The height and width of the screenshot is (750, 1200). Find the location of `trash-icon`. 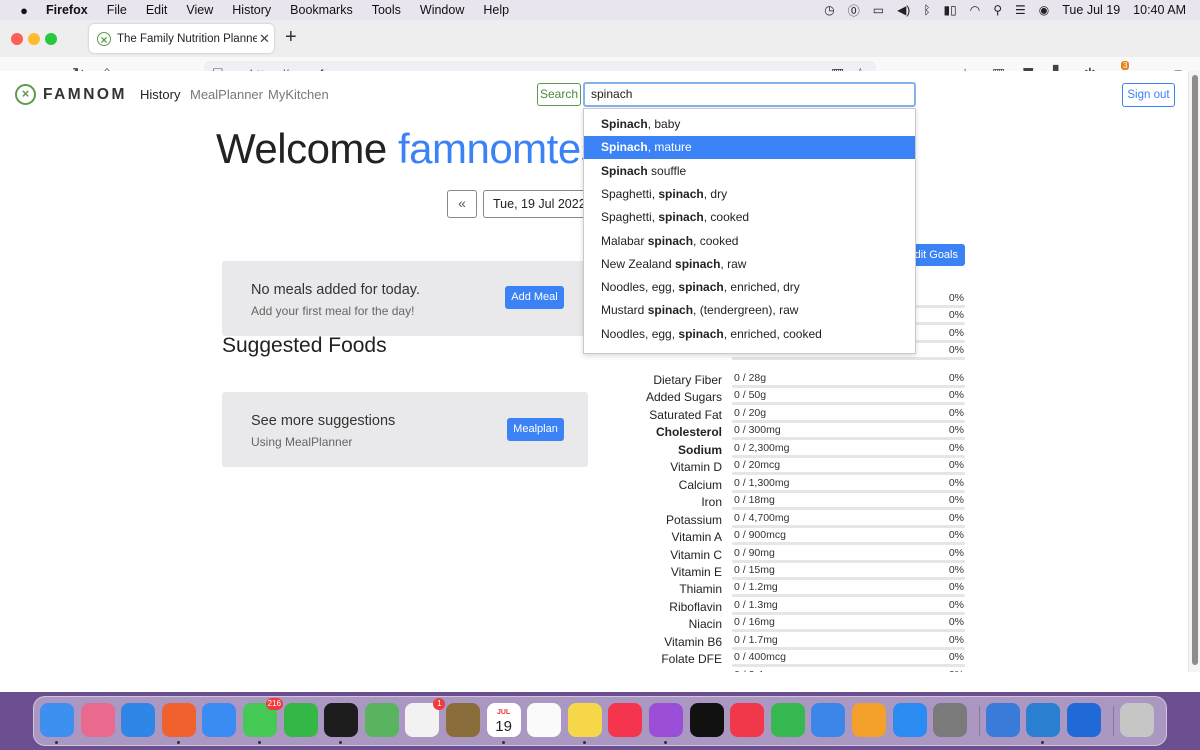

trash-icon is located at coordinates (1136, 720).